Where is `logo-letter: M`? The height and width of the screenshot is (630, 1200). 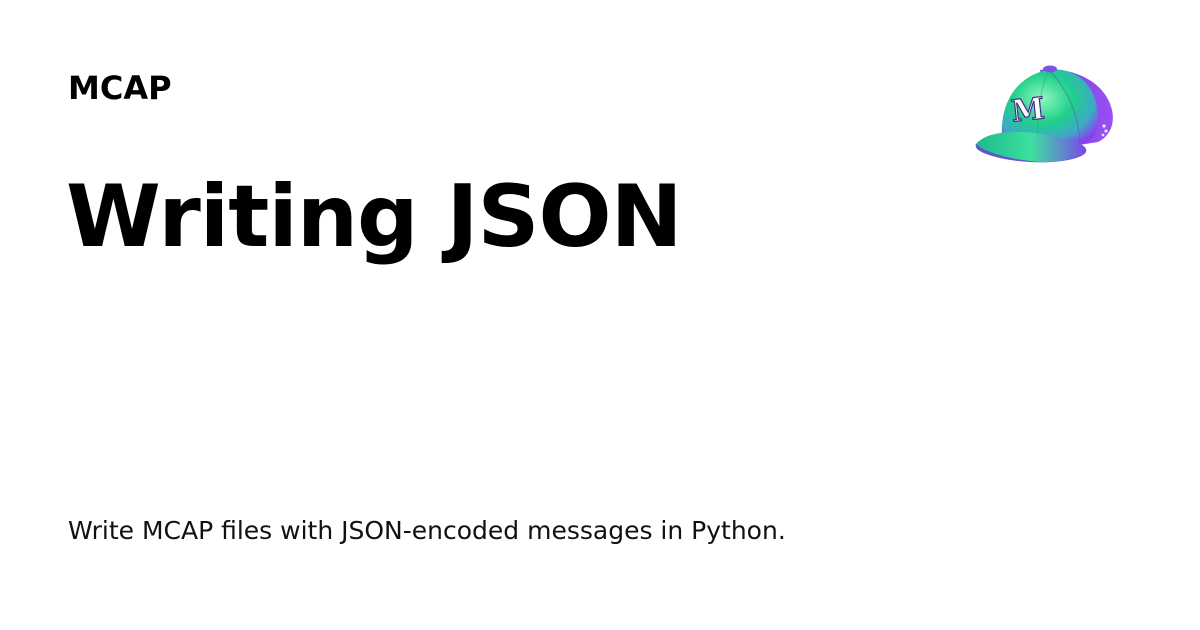
logo-letter: M is located at coordinates (1028, 110).